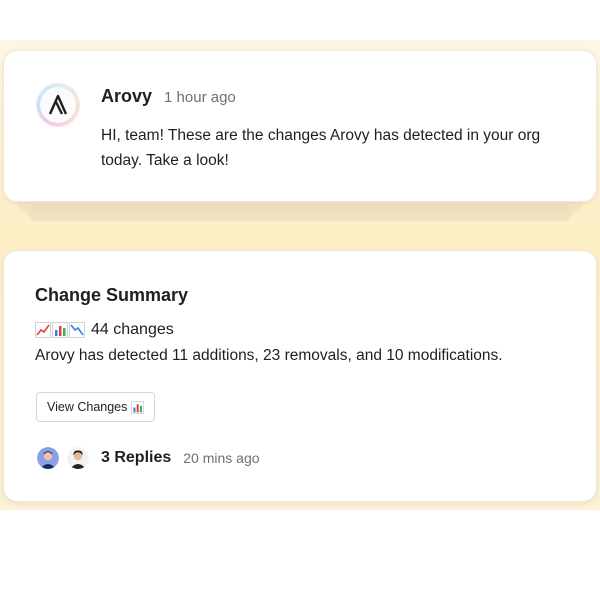 The image size is (600, 600). Describe the element at coordinates (43, 330) in the screenshot. I see `chart-increasing-icon` at that location.